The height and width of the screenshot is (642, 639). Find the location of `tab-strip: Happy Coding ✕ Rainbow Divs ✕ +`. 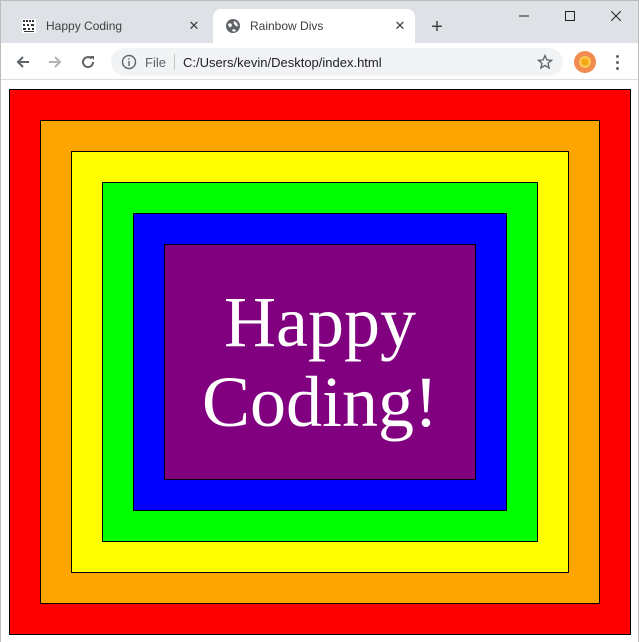

tab-strip: Happy Coding ✕ Rainbow Divs ✕ + is located at coordinates (319, 22).